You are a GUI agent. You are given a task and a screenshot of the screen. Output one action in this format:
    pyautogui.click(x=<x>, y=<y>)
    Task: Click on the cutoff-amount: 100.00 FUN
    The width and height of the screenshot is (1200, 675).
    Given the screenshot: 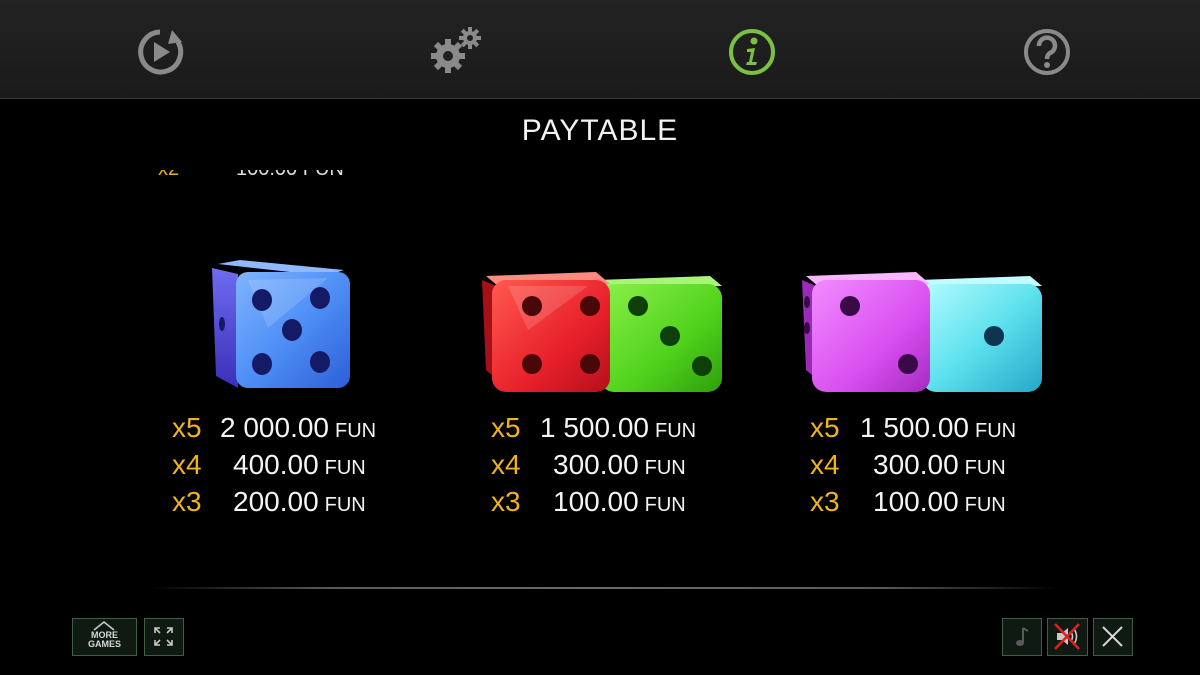 What is the action you would take?
    pyautogui.click(x=290, y=175)
    